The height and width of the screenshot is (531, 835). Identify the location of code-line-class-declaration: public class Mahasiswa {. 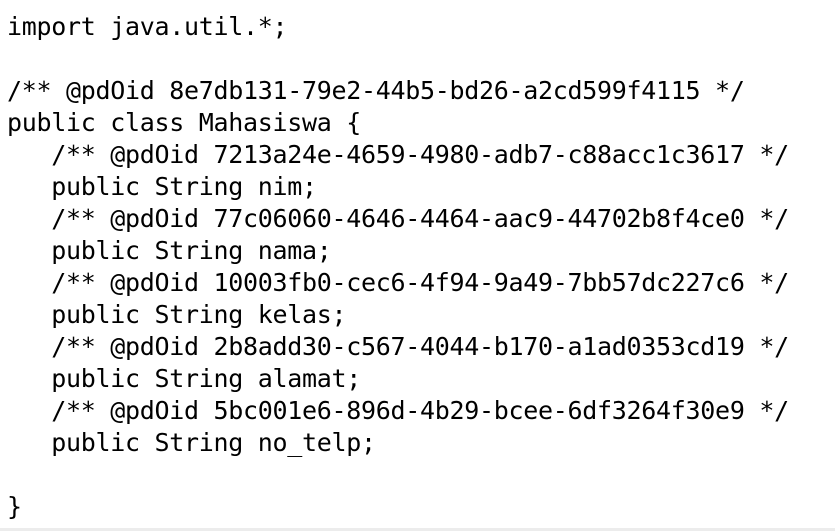
(184, 122).